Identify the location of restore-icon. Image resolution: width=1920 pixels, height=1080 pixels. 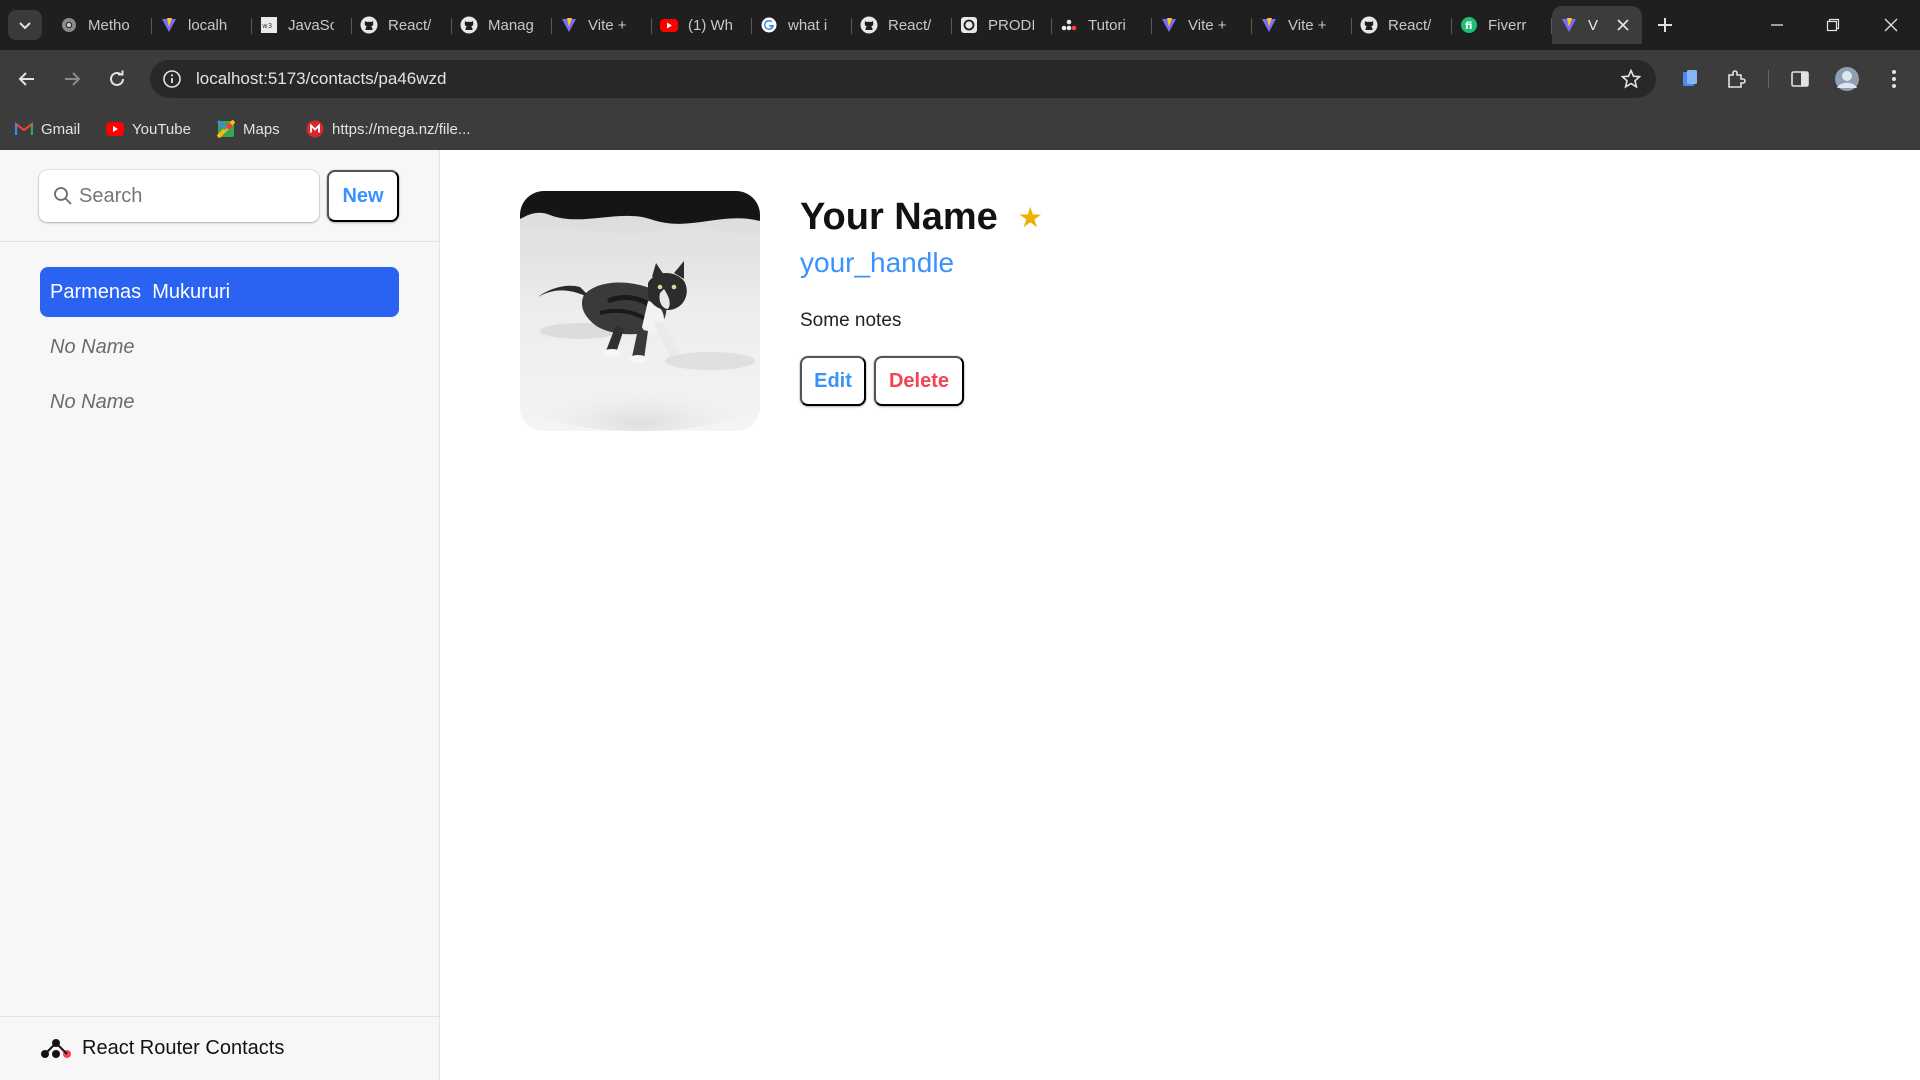
(1833, 25).